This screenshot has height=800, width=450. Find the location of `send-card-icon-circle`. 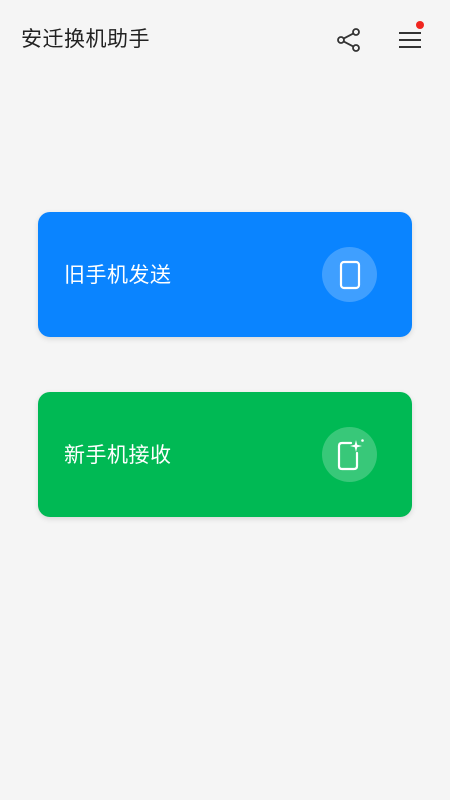

send-card-icon-circle is located at coordinates (349, 274).